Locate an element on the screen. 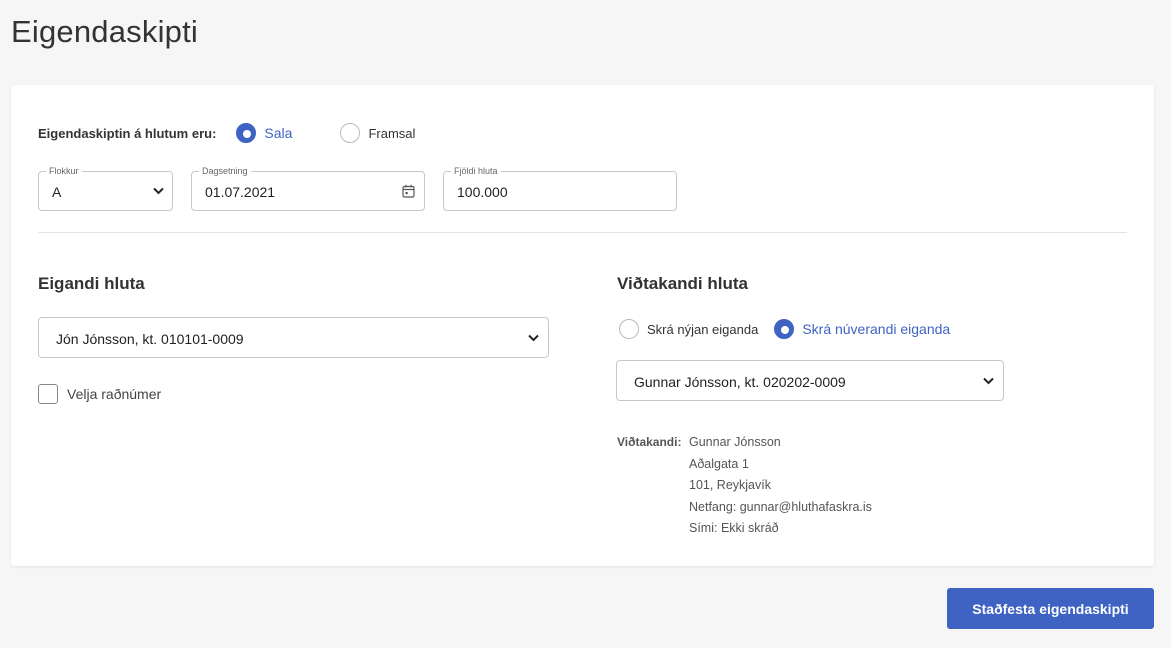 The height and width of the screenshot is (648, 1171). confirm-transfer-button: Staðfesta eigendaskipti is located at coordinates (1050, 608).